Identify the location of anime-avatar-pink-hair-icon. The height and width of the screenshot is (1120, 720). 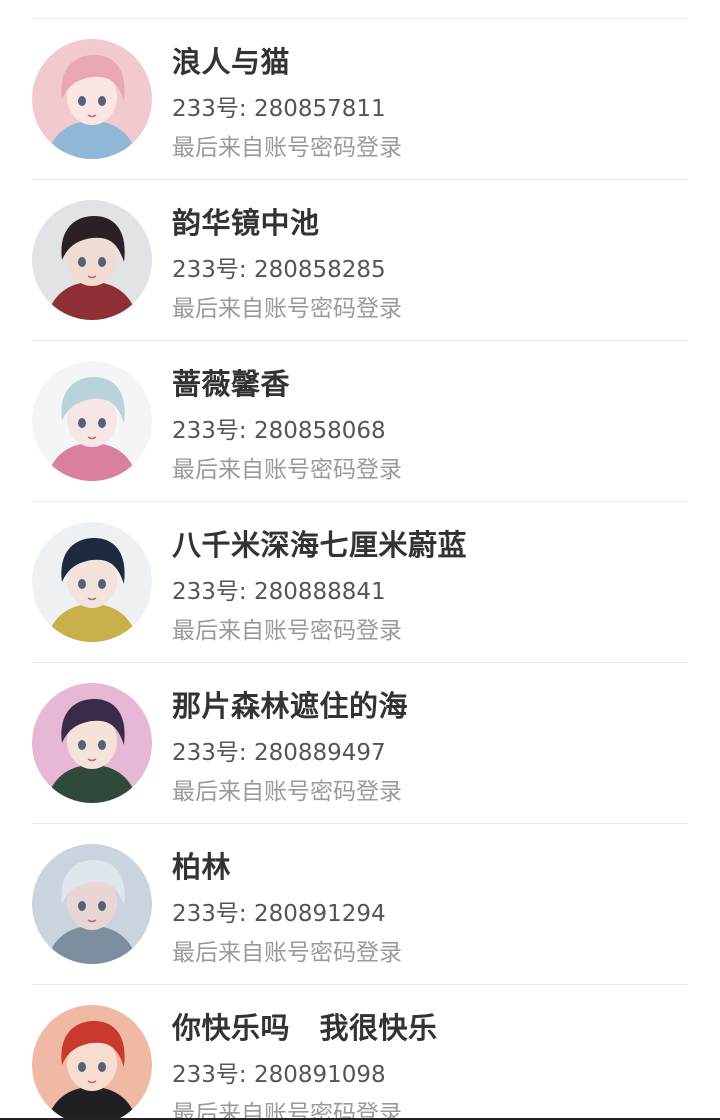
(92, 99).